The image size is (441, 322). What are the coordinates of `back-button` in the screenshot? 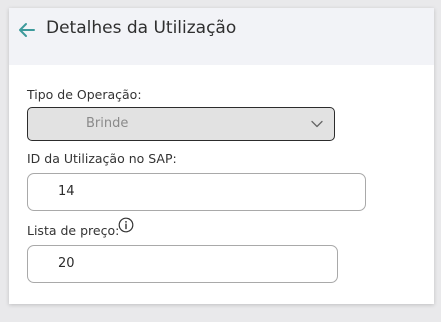 It's located at (27, 30).